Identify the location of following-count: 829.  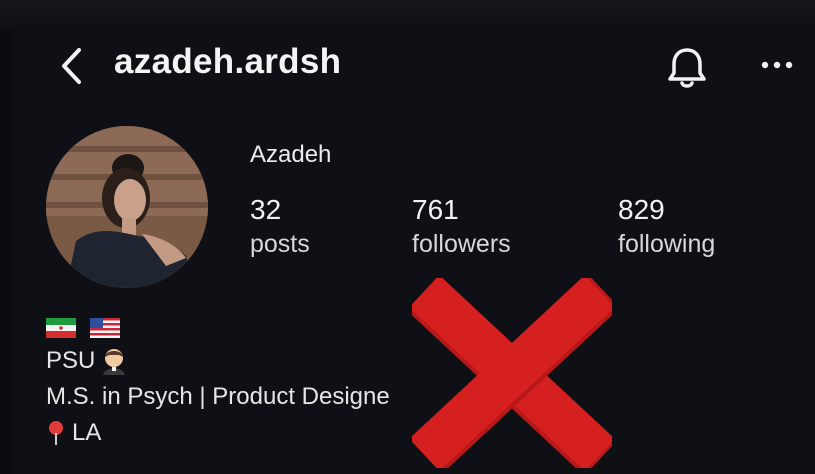
(641, 209).